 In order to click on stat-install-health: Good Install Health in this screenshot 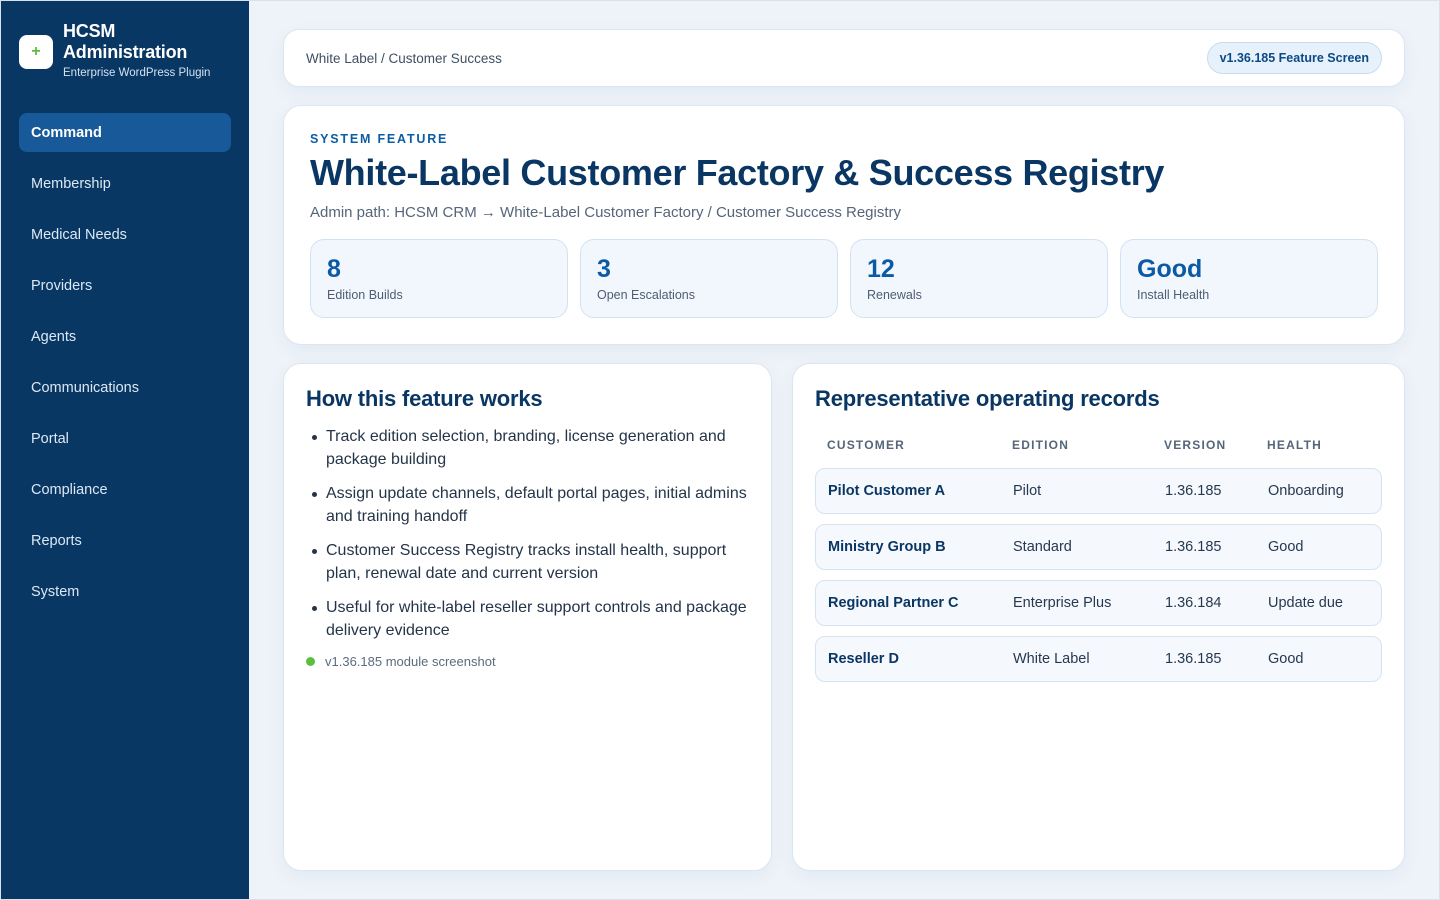, I will do `click(1249, 278)`.